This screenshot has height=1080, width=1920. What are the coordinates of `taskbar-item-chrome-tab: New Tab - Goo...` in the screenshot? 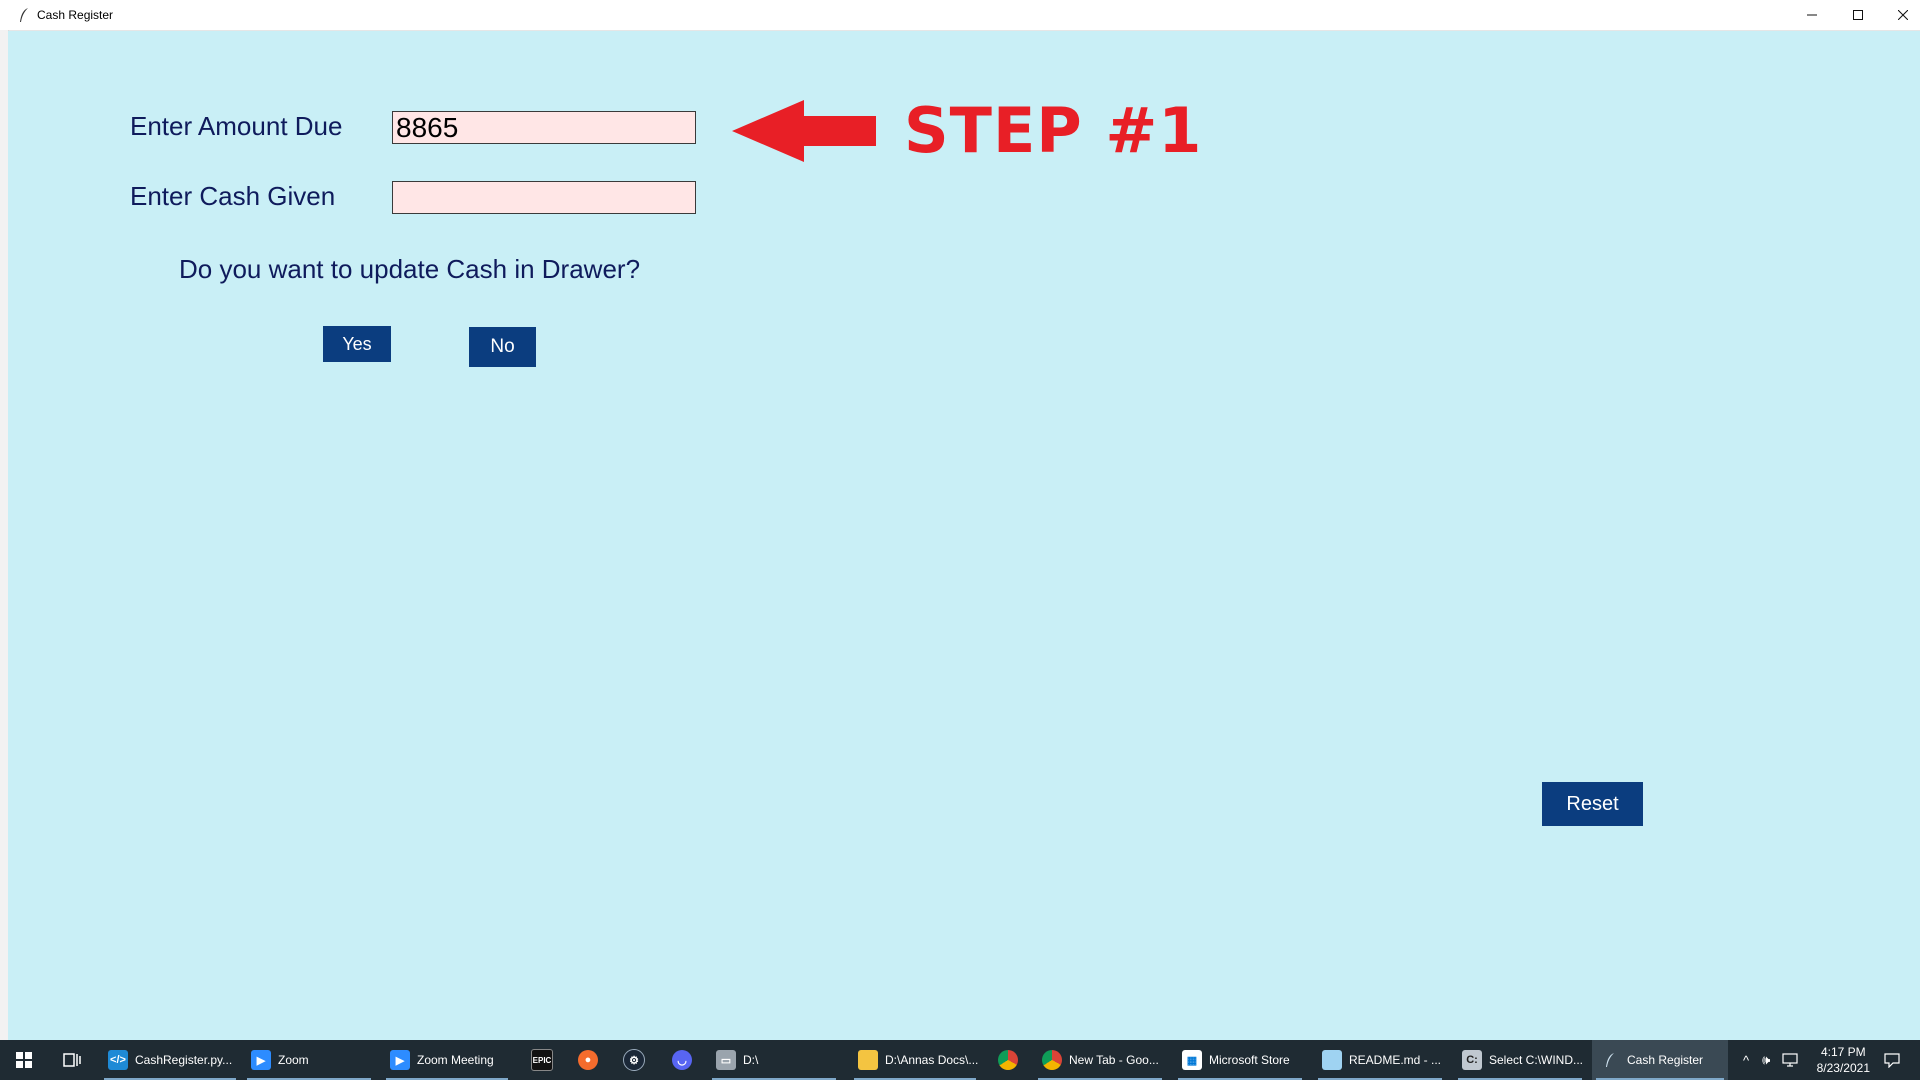 It's located at (1100, 1060).